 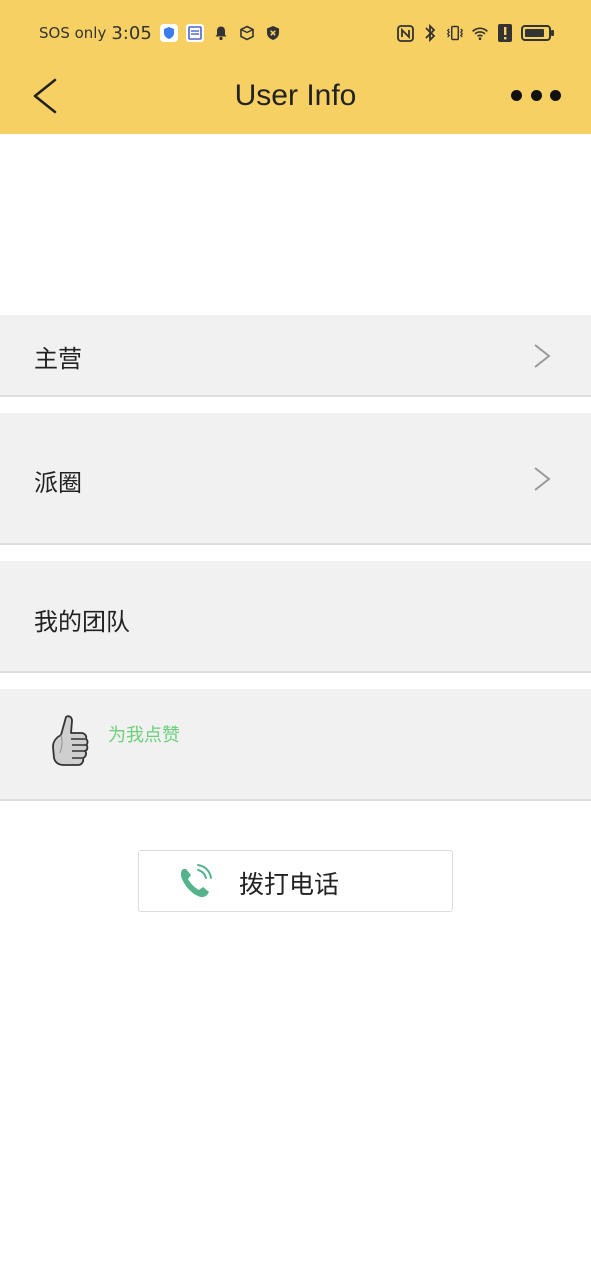 What do you see at coordinates (295, 617) in the screenshot?
I see `row-my-team: 我的团队` at bounding box center [295, 617].